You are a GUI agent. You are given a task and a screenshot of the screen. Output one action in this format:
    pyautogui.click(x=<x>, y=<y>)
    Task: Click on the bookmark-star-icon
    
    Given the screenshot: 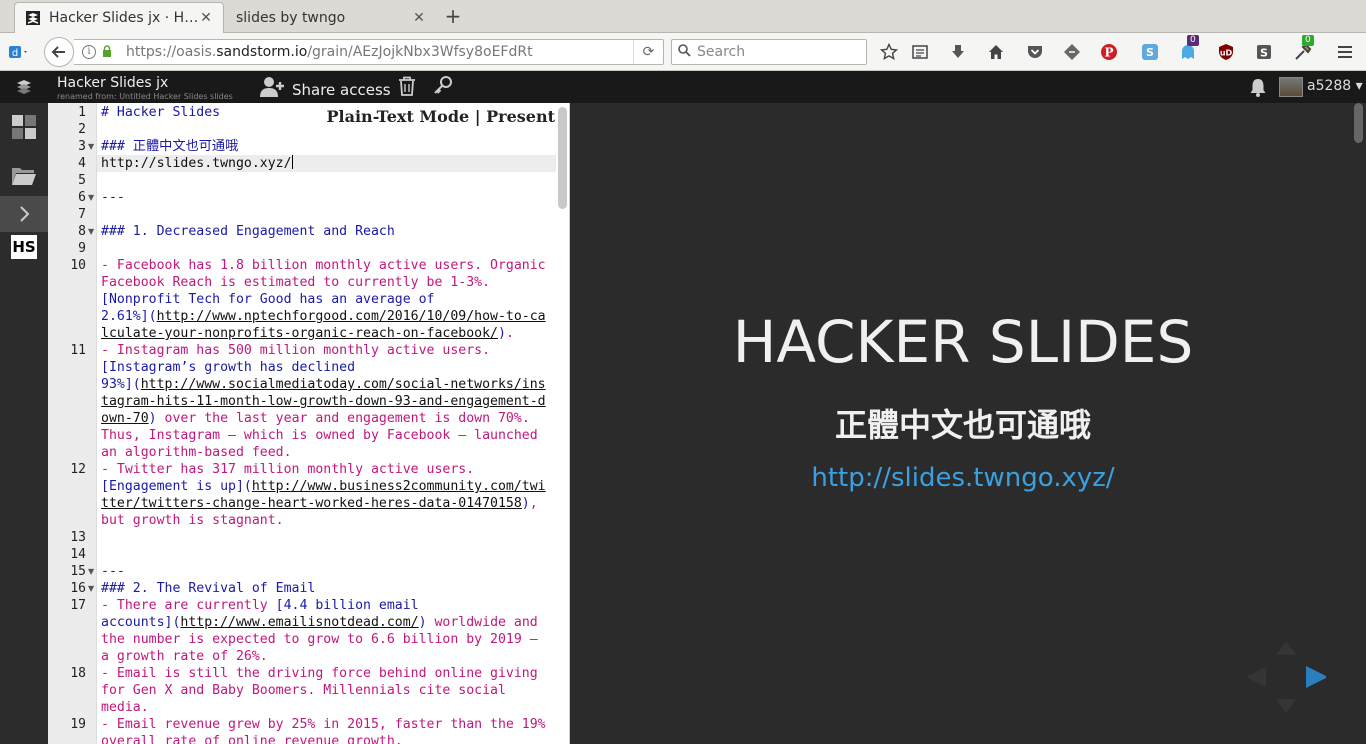 What is the action you would take?
    pyautogui.click(x=889, y=52)
    